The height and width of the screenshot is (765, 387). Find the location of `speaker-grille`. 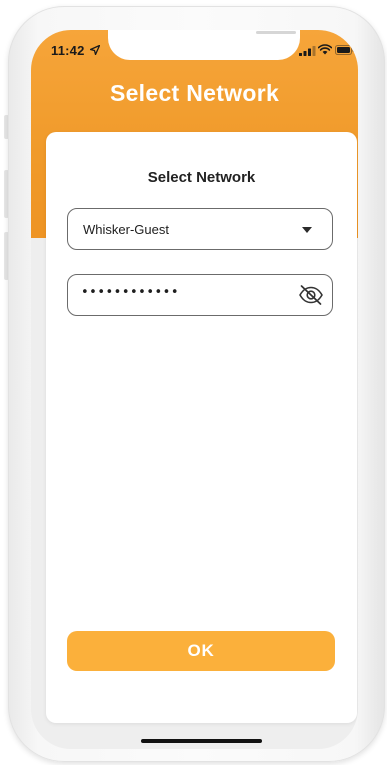

speaker-grille is located at coordinates (276, 32).